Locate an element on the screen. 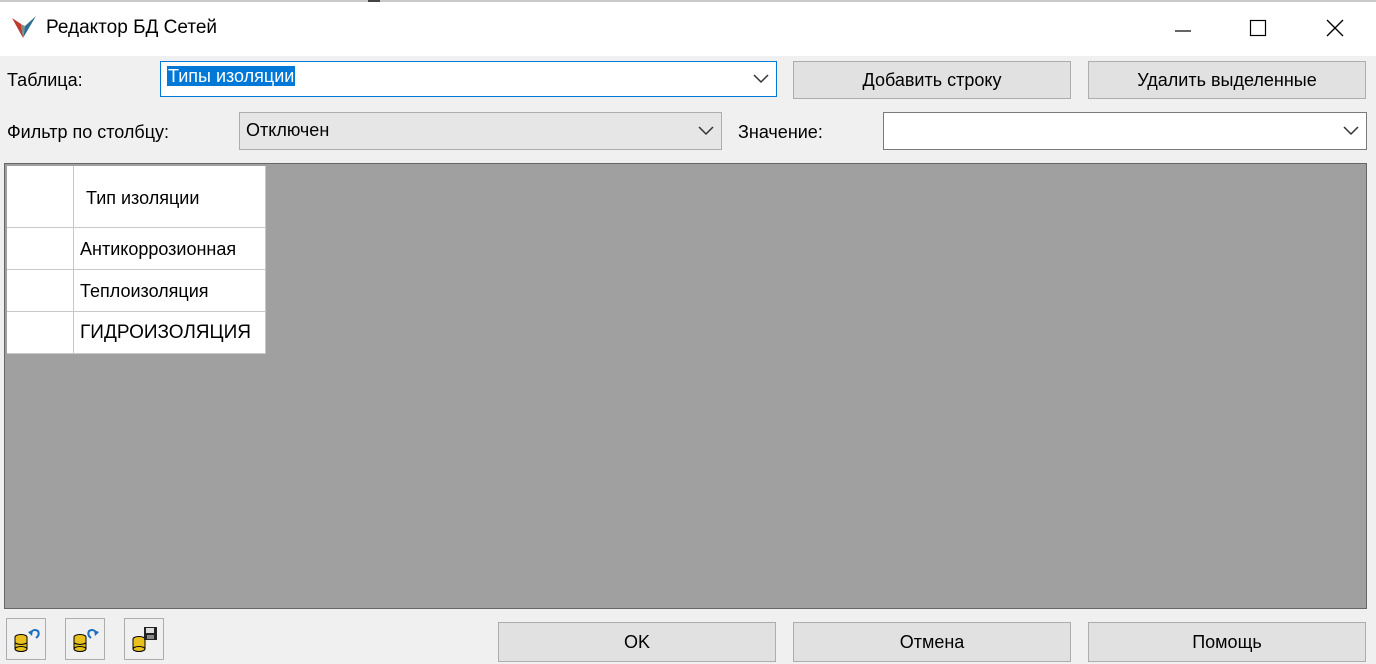 The height and width of the screenshot is (664, 1376). db-undo-button is located at coordinates (26, 639).